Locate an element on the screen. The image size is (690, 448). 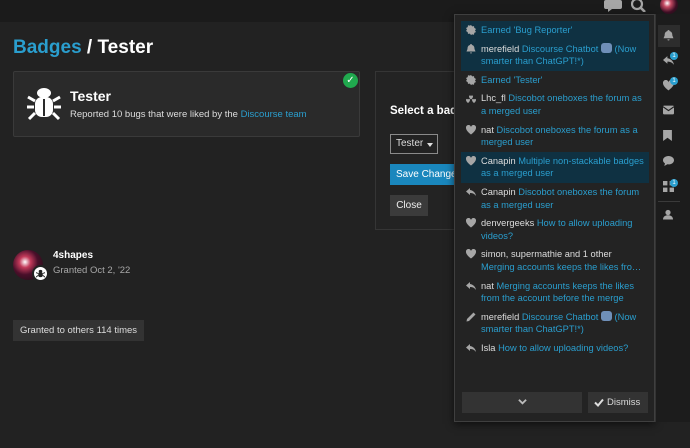
close-button: Close is located at coordinates (409, 205).